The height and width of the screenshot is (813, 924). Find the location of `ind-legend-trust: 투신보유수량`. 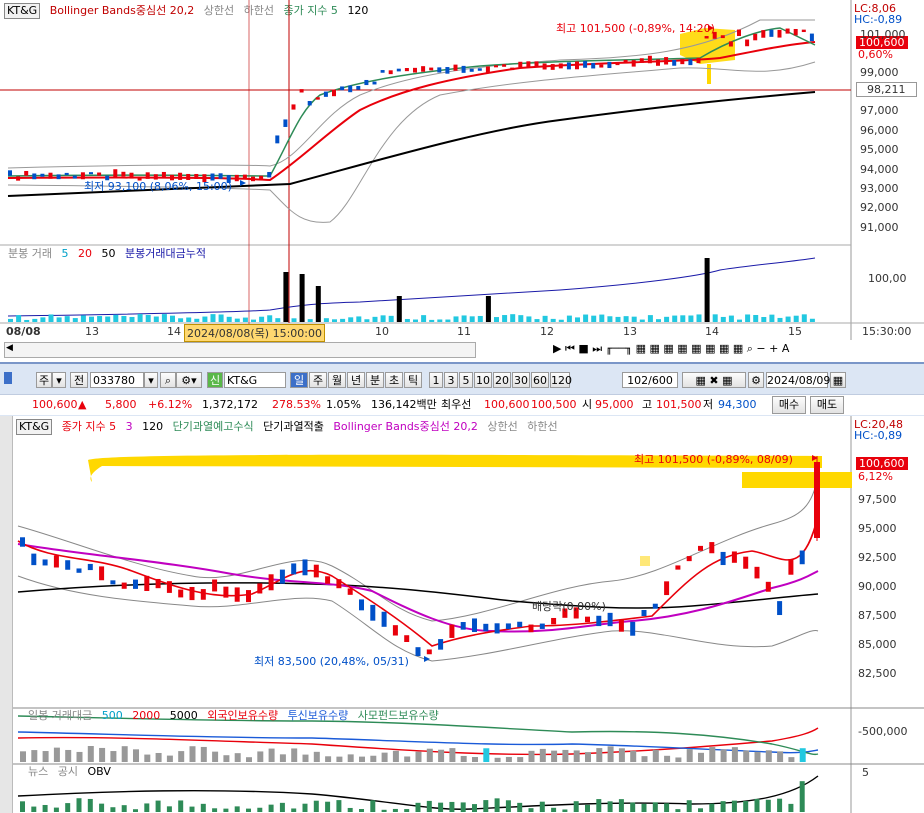

ind-legend-trust: 투신보유수량 is located at coordinates (318, 715).